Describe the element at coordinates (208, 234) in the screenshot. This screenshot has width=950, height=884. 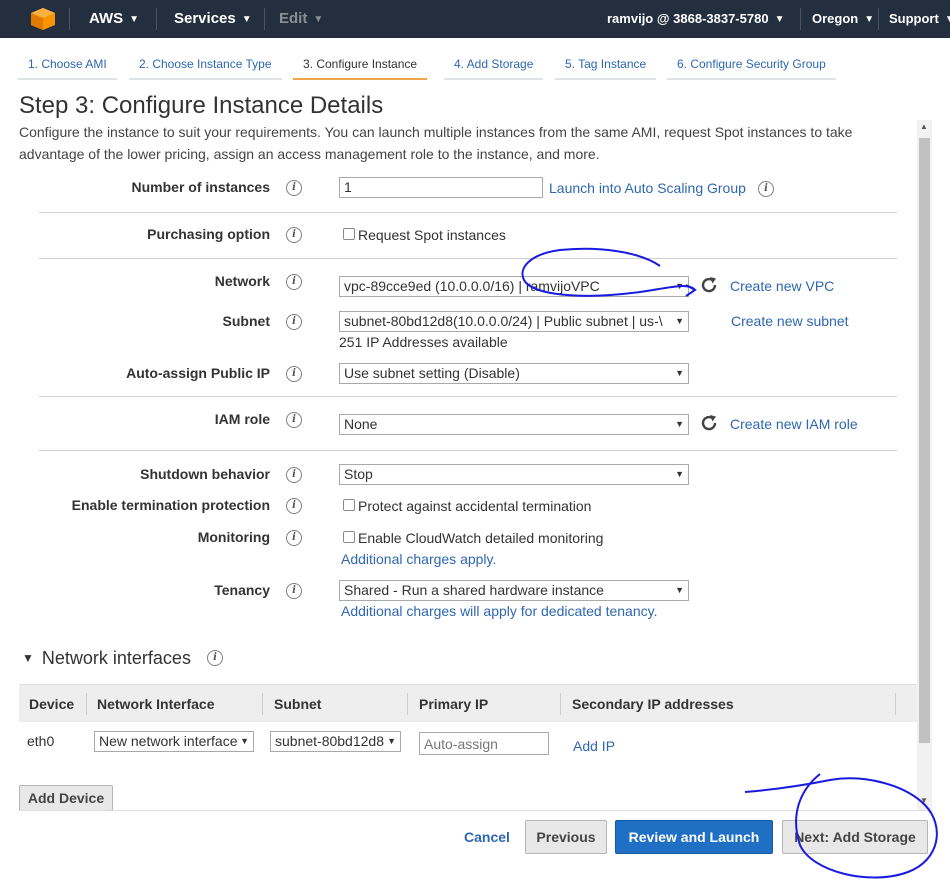
I see `purchasing-option-label: Purchasing option` at that location.